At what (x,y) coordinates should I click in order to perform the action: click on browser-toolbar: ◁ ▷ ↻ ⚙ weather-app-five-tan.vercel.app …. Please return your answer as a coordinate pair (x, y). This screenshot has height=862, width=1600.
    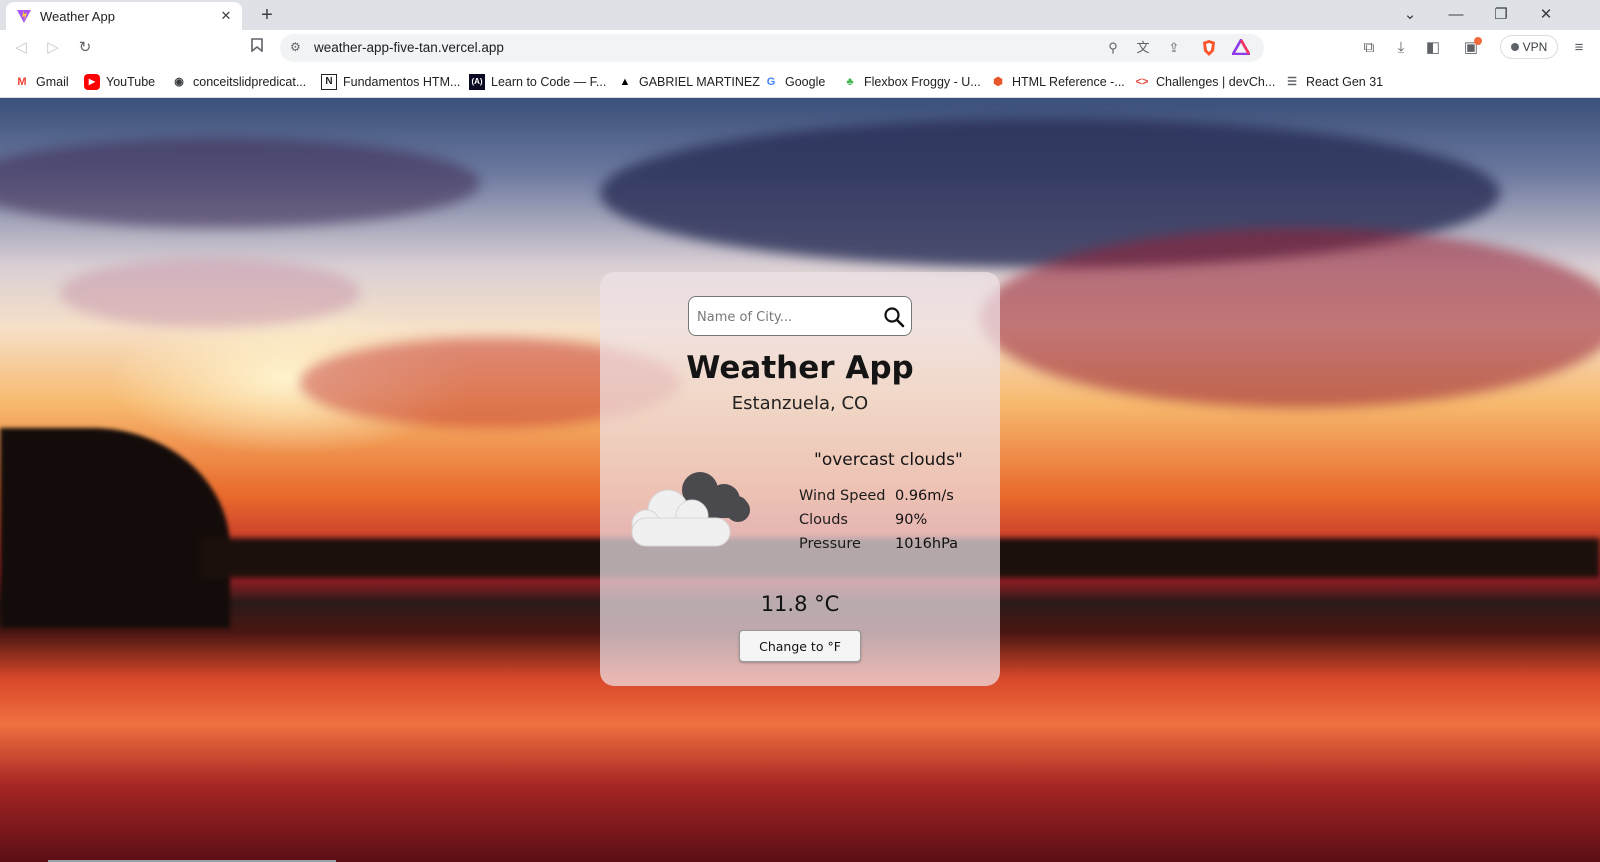
    Looking at the image, I should click on (800, 48).